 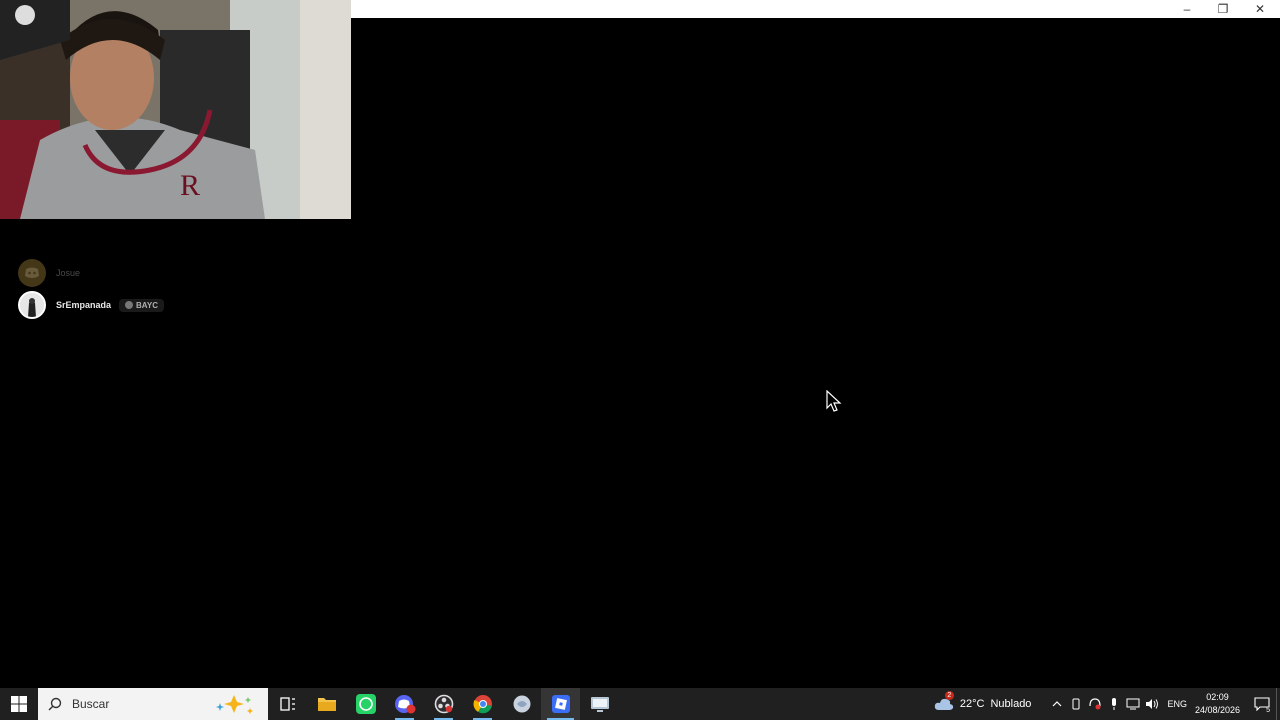 What do you see at coordinates (1217, 697) in the screenshot?
I see `clock-time: 02:09` at bounding box center [1217, 697].